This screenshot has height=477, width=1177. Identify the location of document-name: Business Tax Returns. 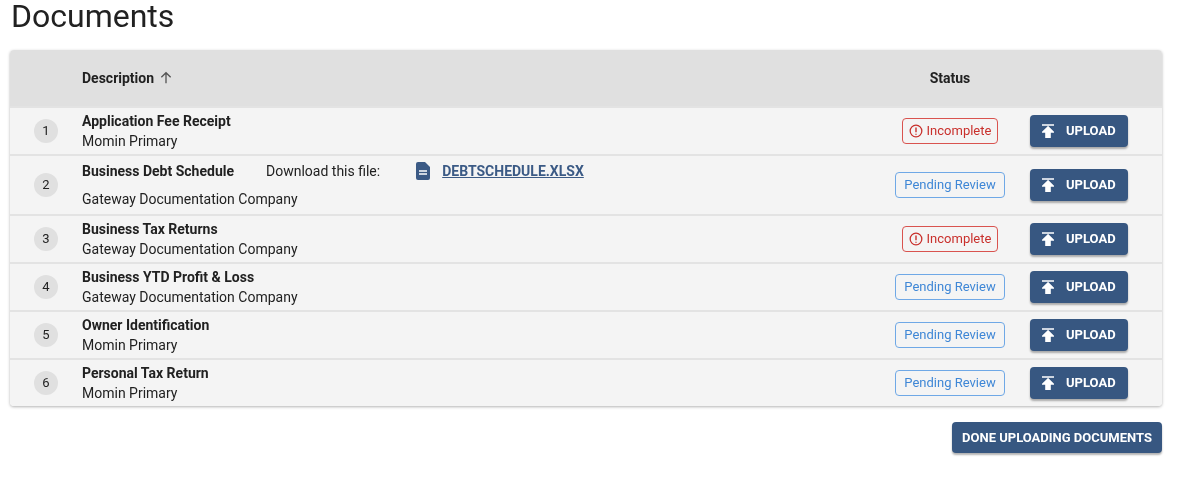
(150, 229).